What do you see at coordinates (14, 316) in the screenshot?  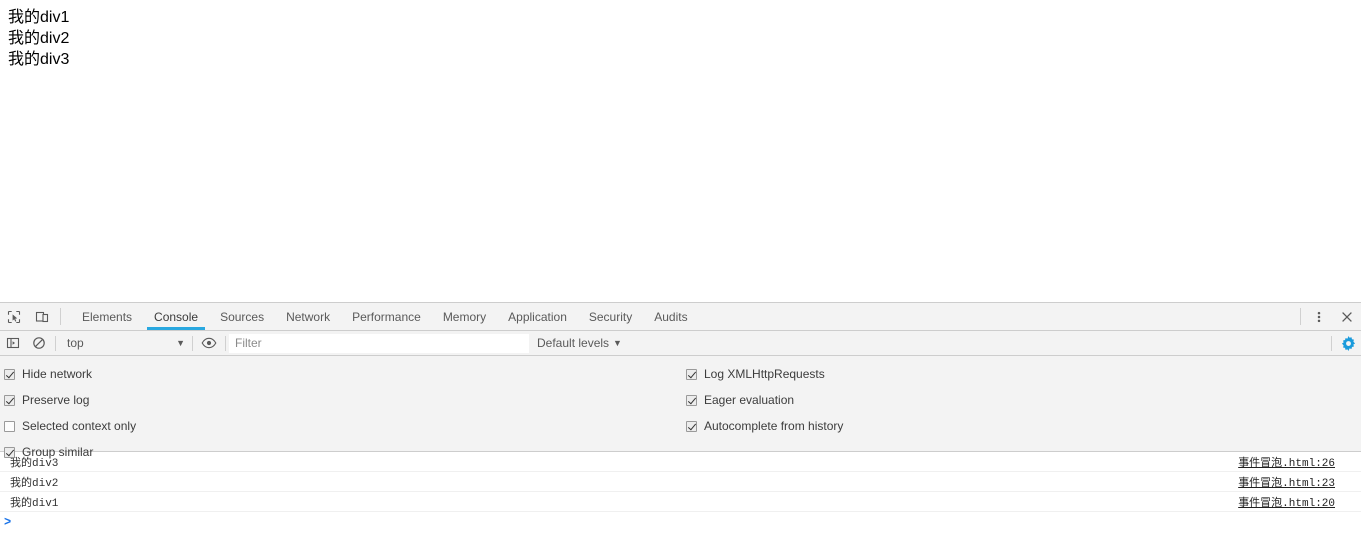 I see `inspect-element-icon` at bounding box center [14, 316].